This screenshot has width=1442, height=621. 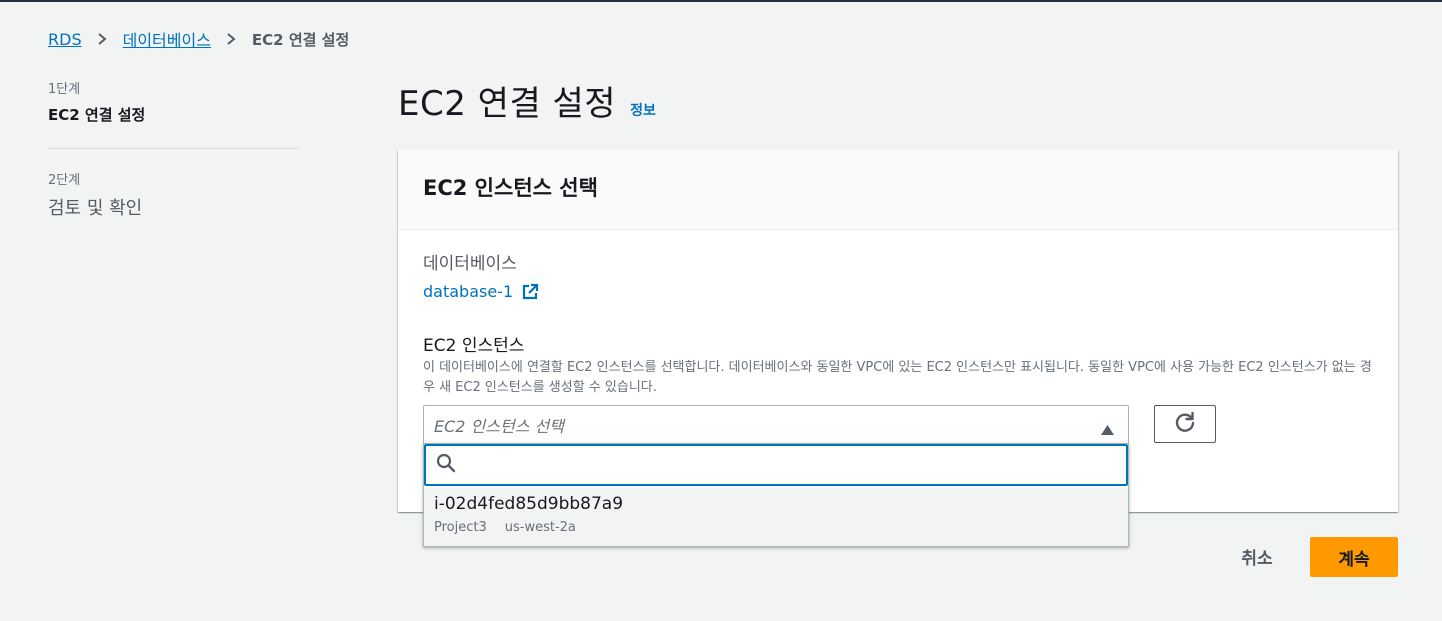 What do you see at coordinates (1354, 557) in the screenshot?
I see `continue-button: 계속` at bounding box center [1354, 557].